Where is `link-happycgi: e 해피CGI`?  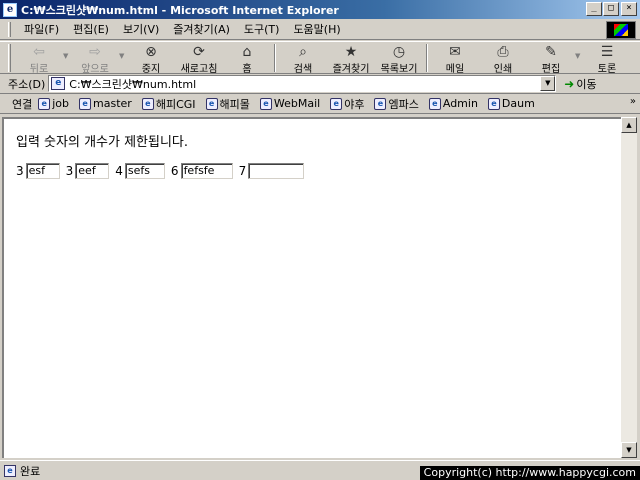
link-happycgi: e 해피CGI is located at coordinates (168, 104).